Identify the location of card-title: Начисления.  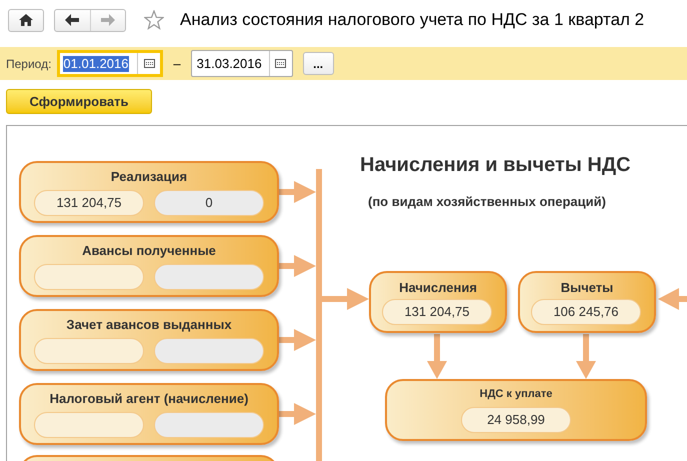
(438, 288).